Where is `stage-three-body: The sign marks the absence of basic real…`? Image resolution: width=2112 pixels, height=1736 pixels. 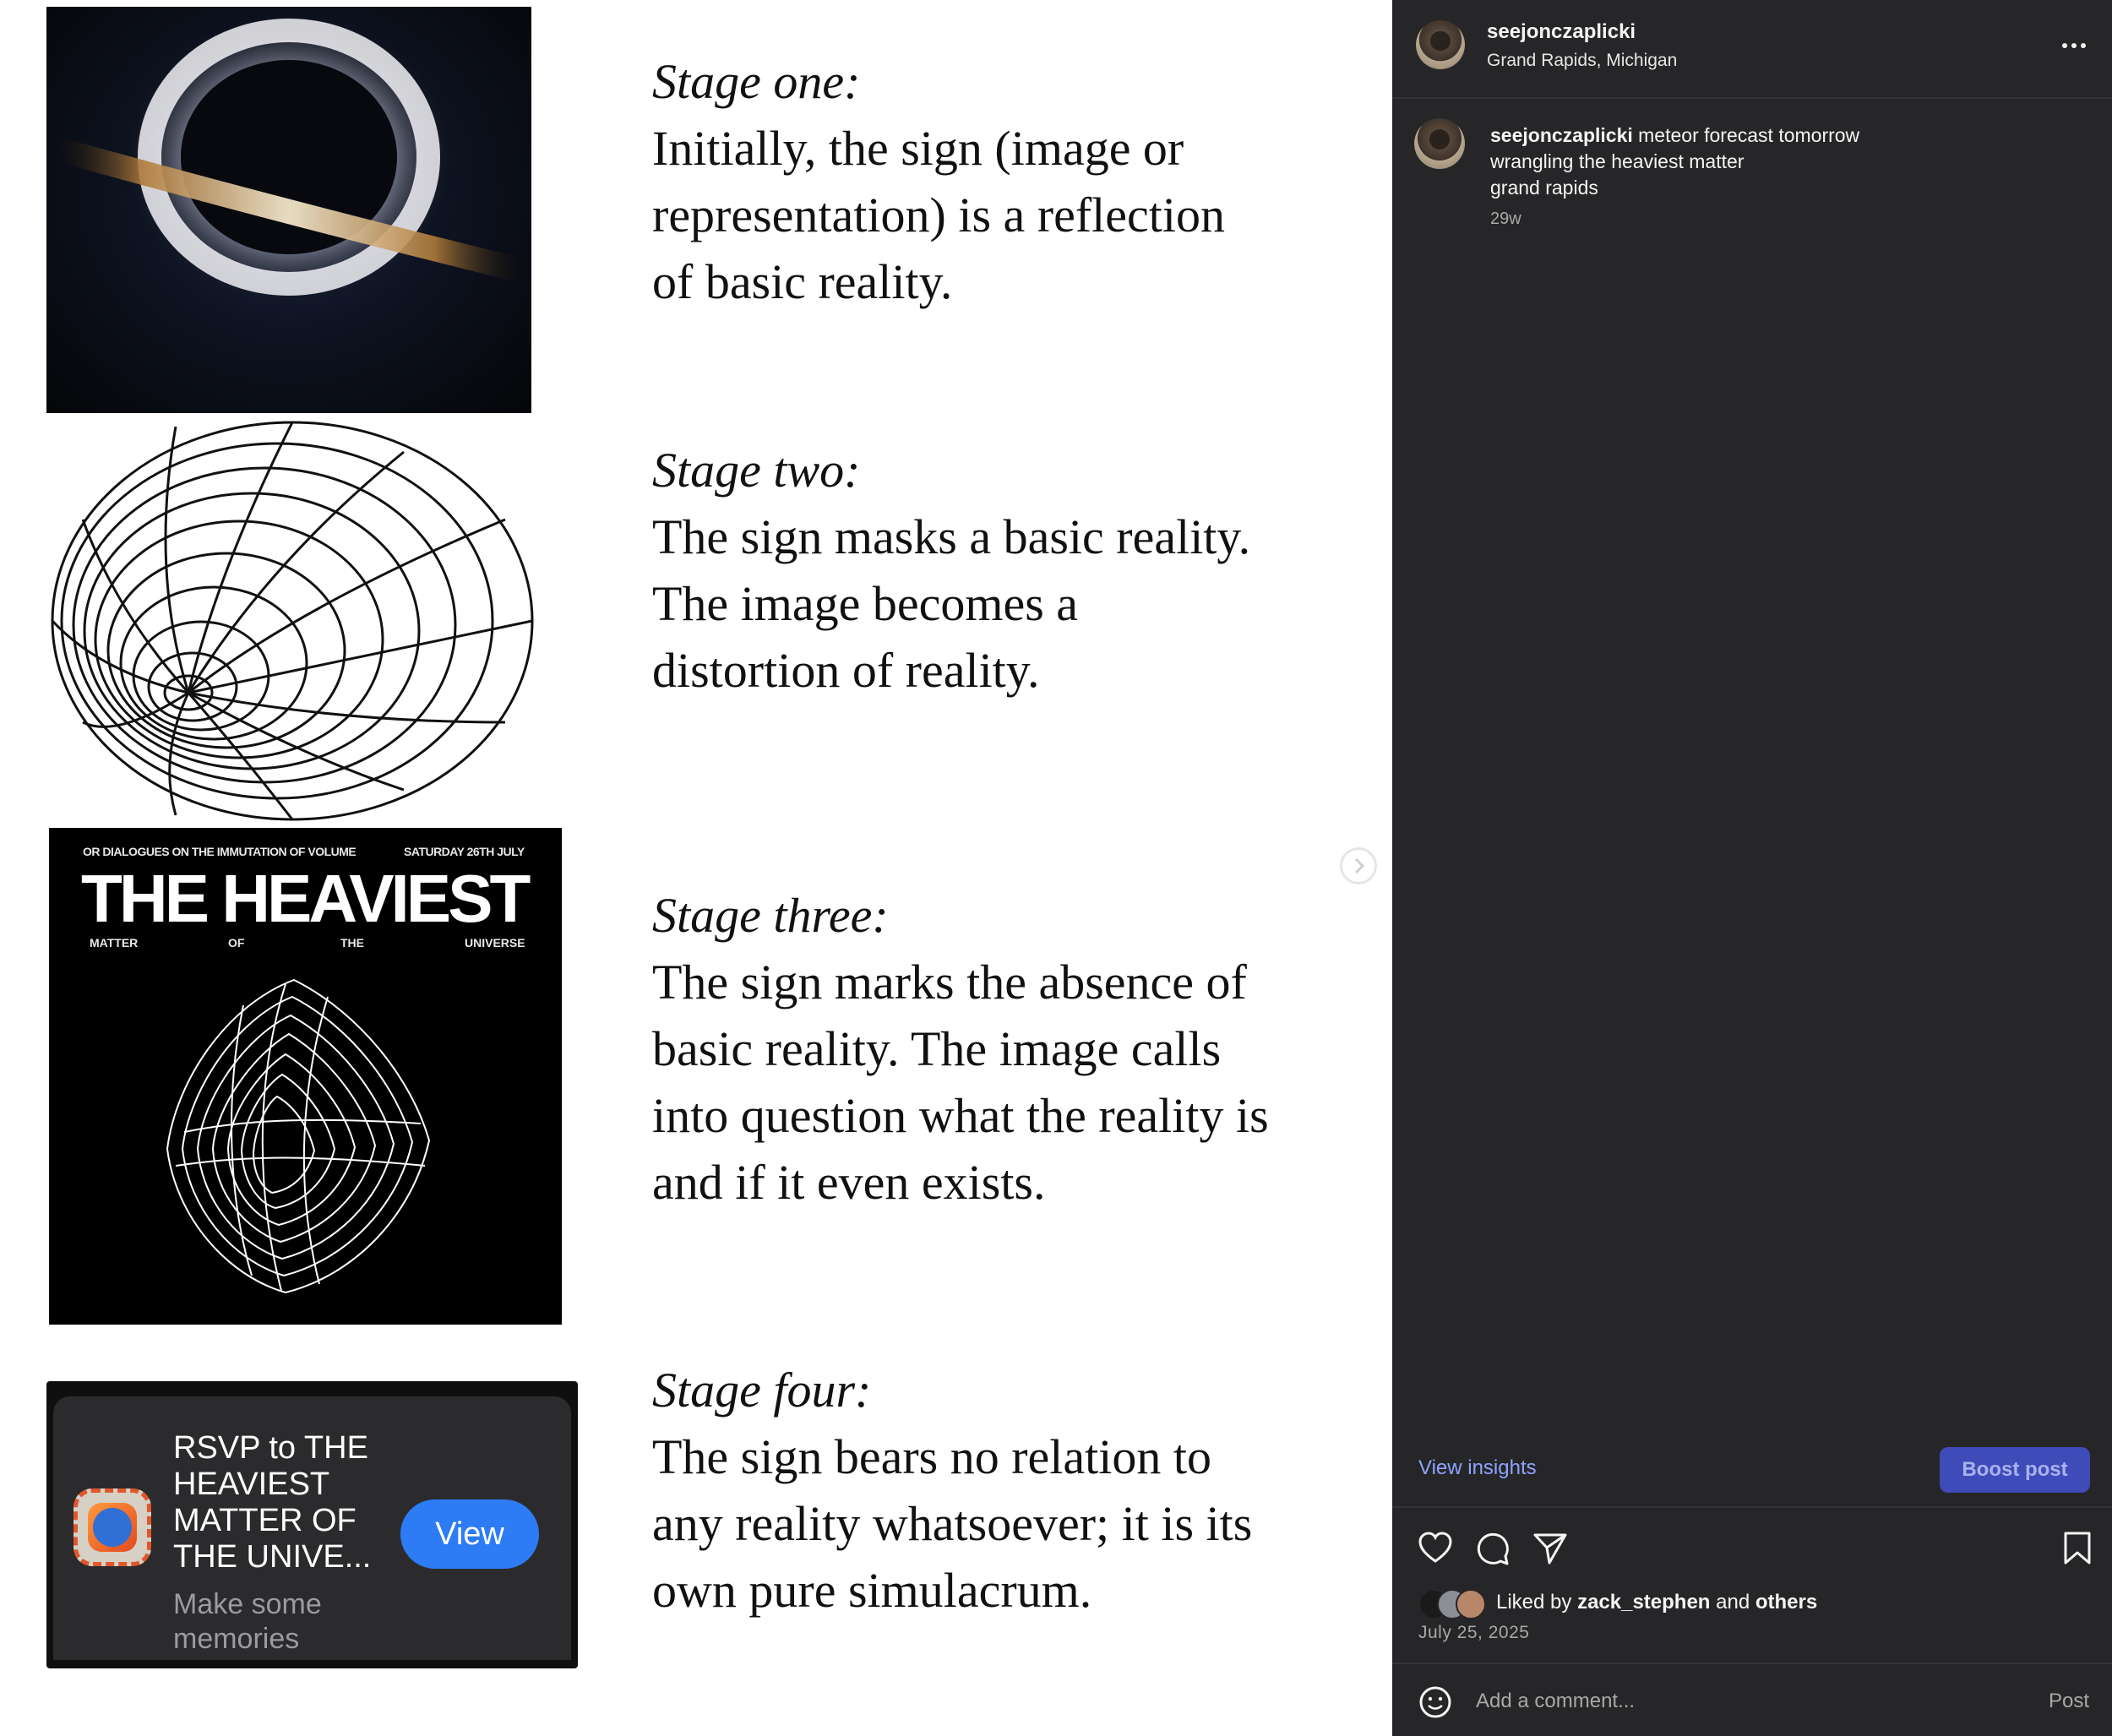 stage-three-body: The sign marks the absence of basic real… is located at coordinates (960, 1082).